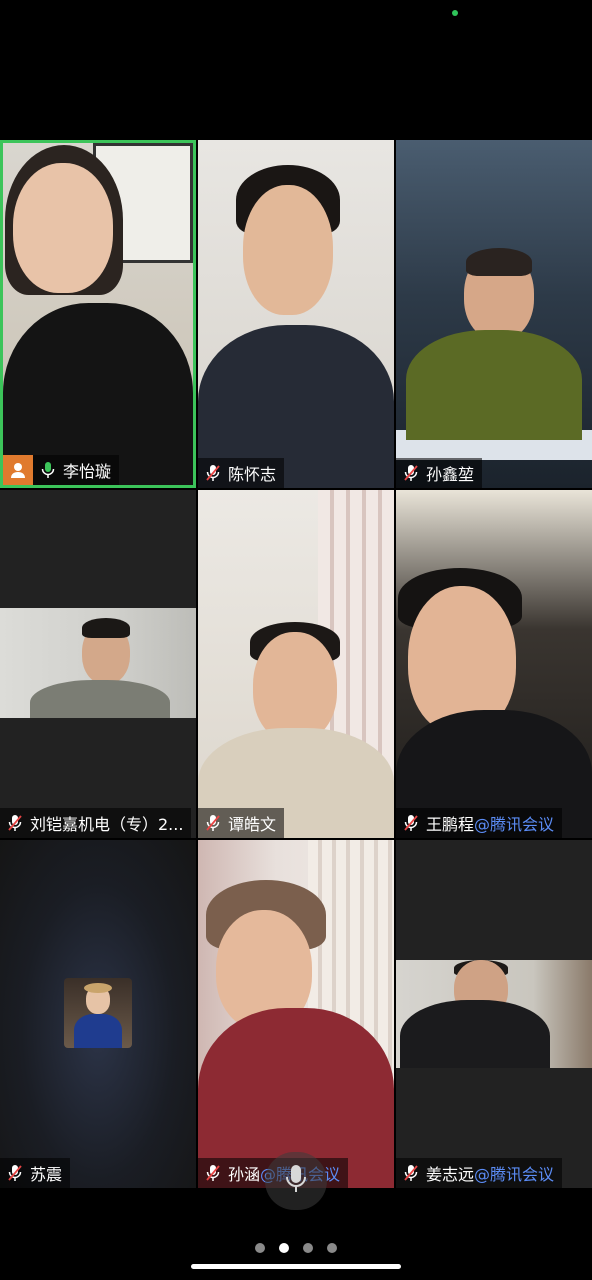 The image size is (592, 1280). What do you see at coordinates (46, 1174) in the screenshot?
I see `participant-name: 苏震` at bounding box center [46, 1174].